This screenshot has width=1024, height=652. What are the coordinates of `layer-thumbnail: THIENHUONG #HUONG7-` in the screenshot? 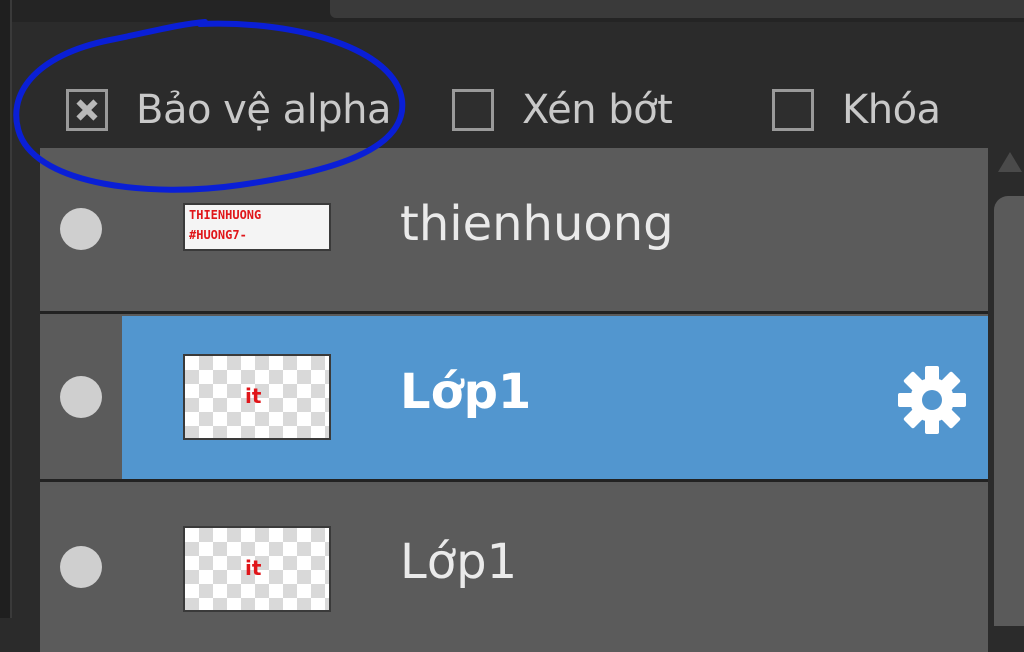 It's located at (257, 227).